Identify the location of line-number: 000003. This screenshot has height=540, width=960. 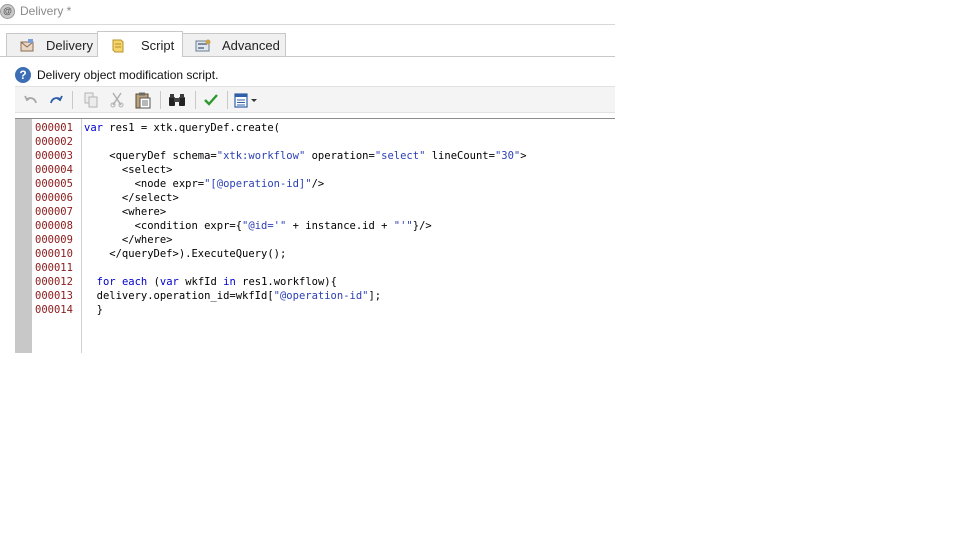
(54, 156).